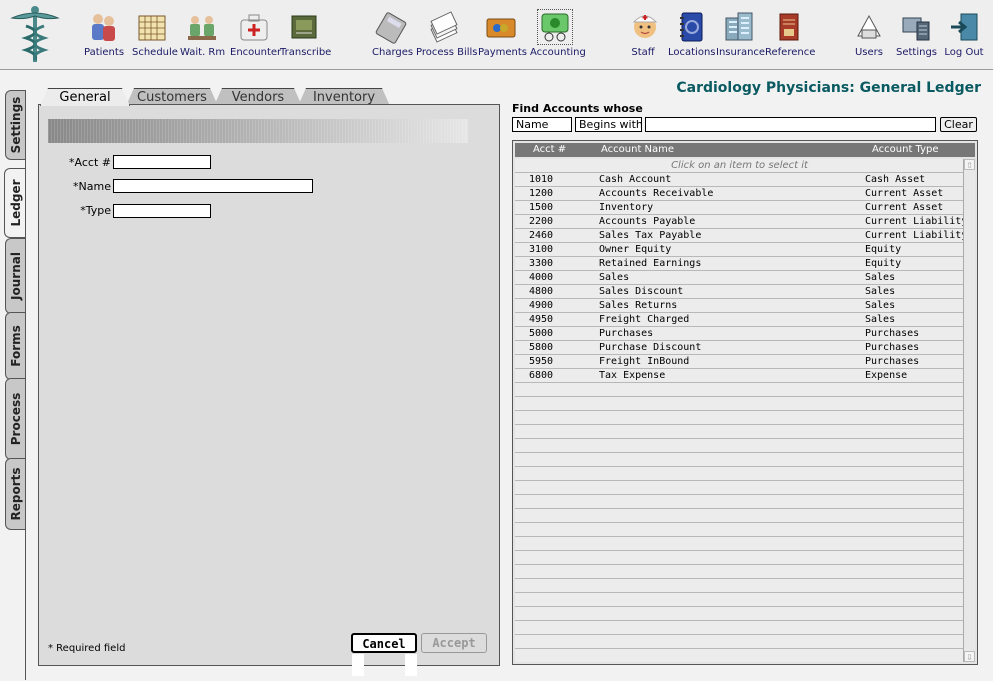 Image resolution: width=993 pixels, height=681 pixels. Describe the element at coordinates (739, 348) in the screenshot. I see `table-row: 5800 Purchase Discount Purchases` at that location.